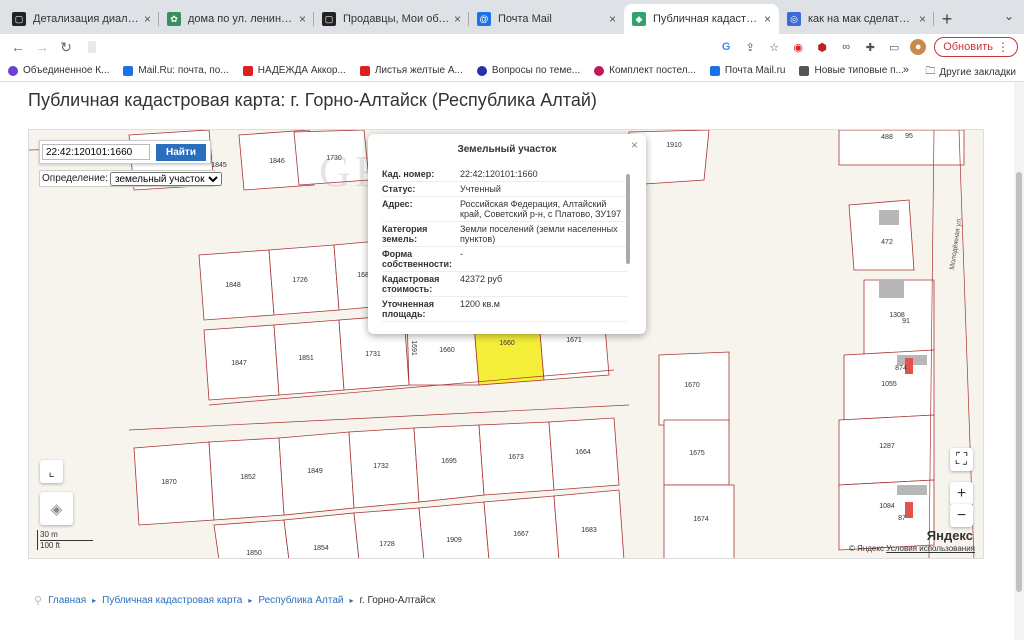 This screenshot has width=1024, height=640. Describe the element at coordinates (961, 515) in the screenshot. I see `zoom-out-button: −` at that location.